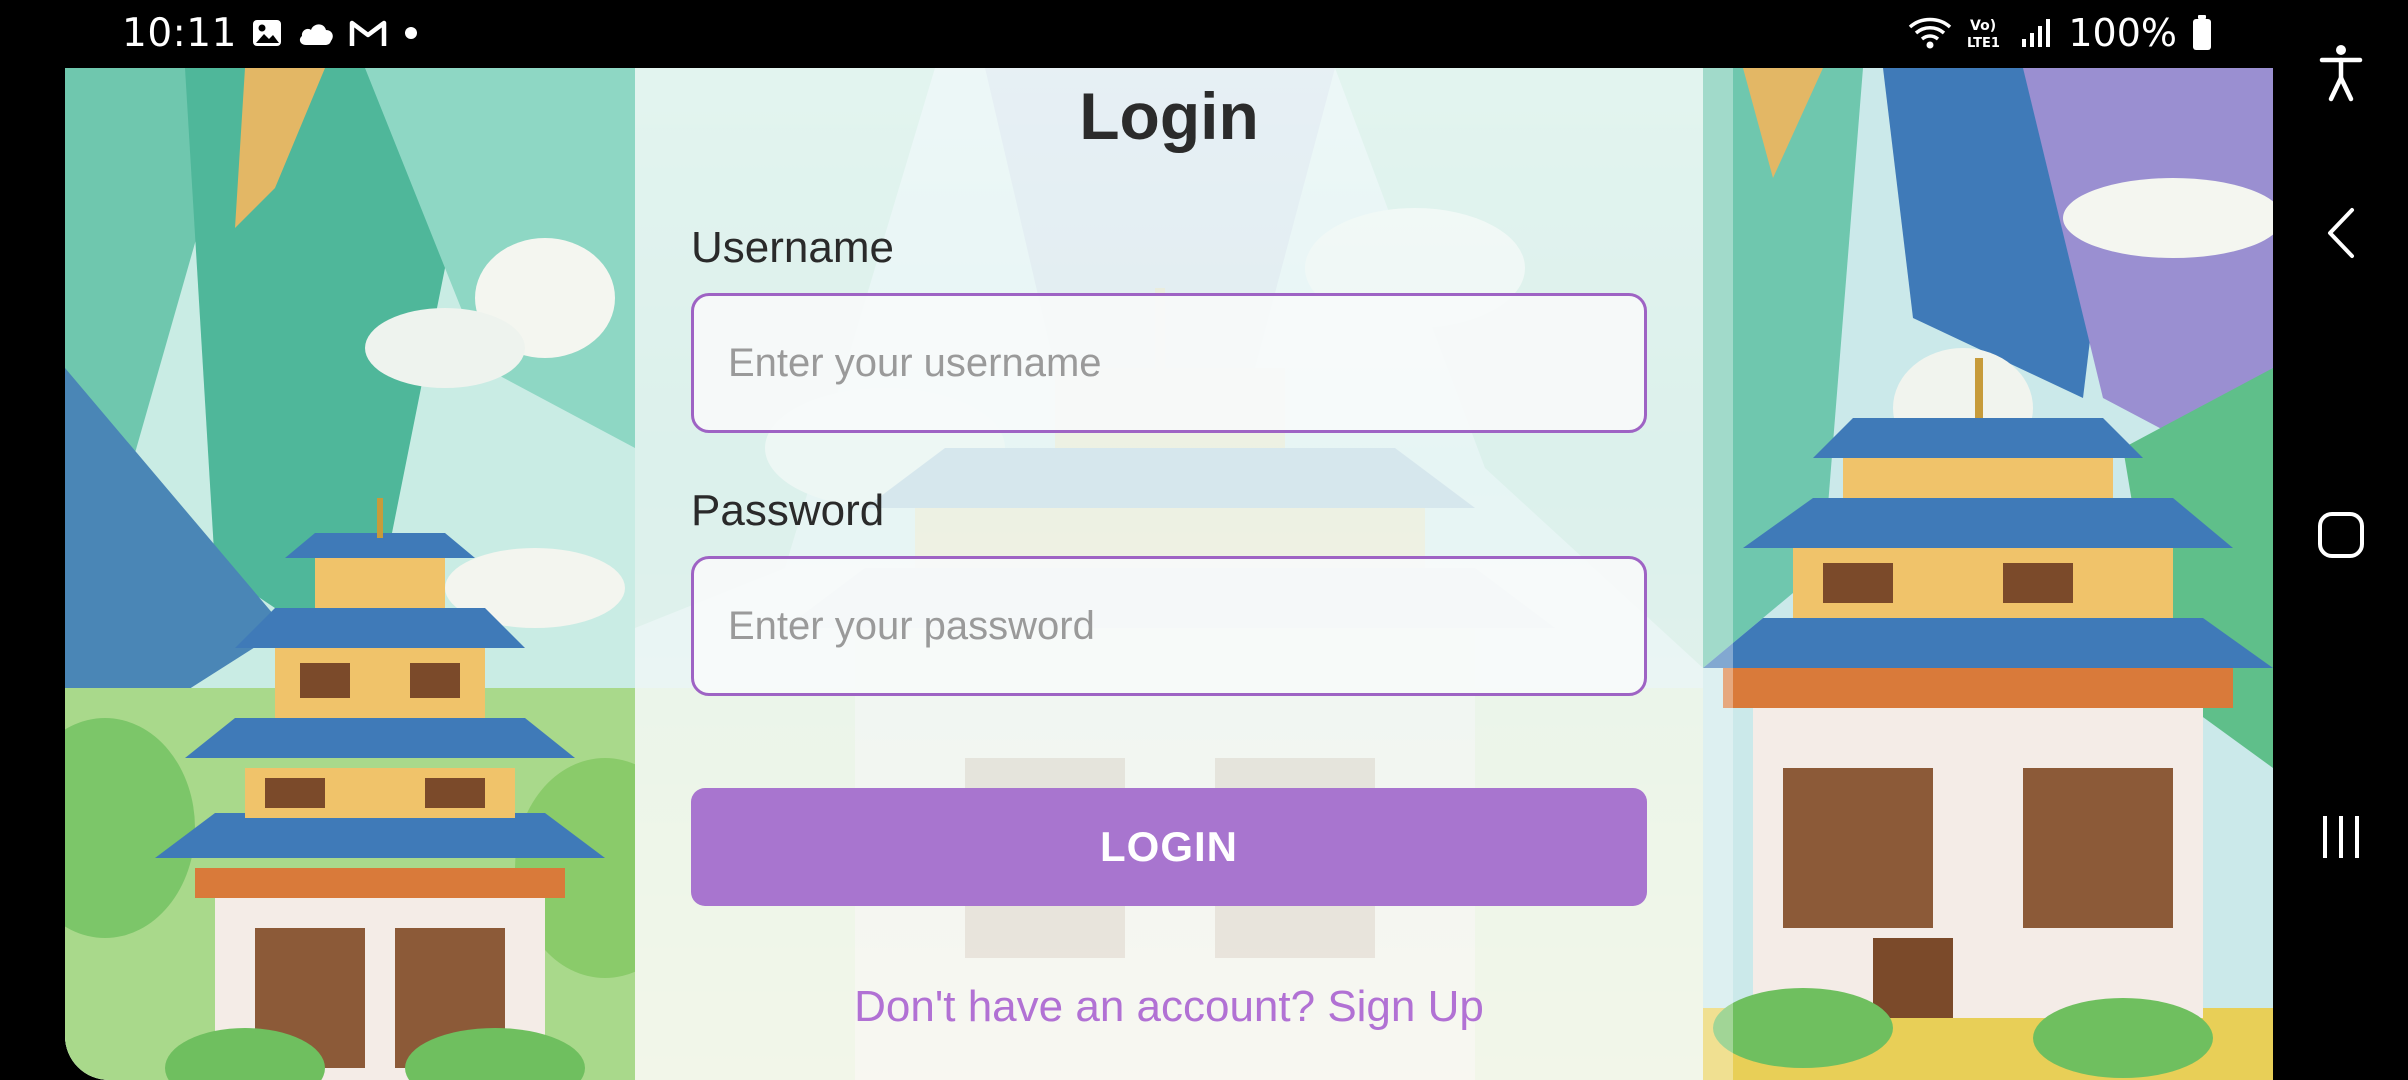 The width and height of the screenshot is (2408, 1080). I want to click on page-title: Login, so click(1169, 116).